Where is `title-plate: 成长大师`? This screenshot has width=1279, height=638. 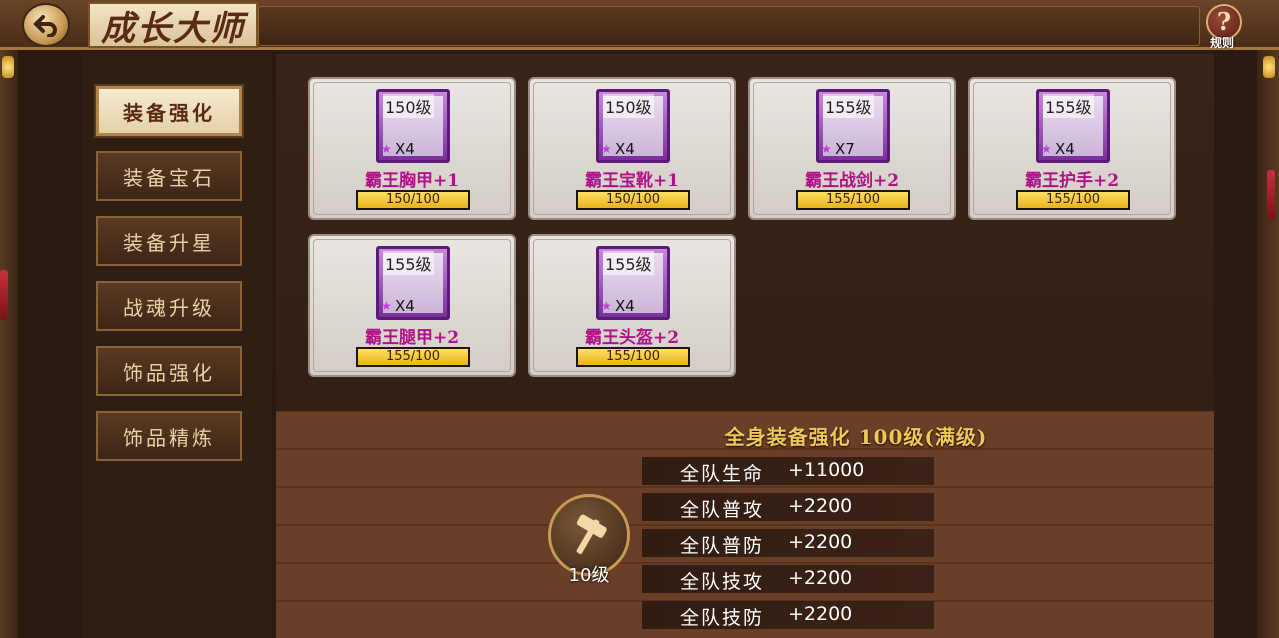
title-plate: 成长大师 is located at coordinates (173, 25).